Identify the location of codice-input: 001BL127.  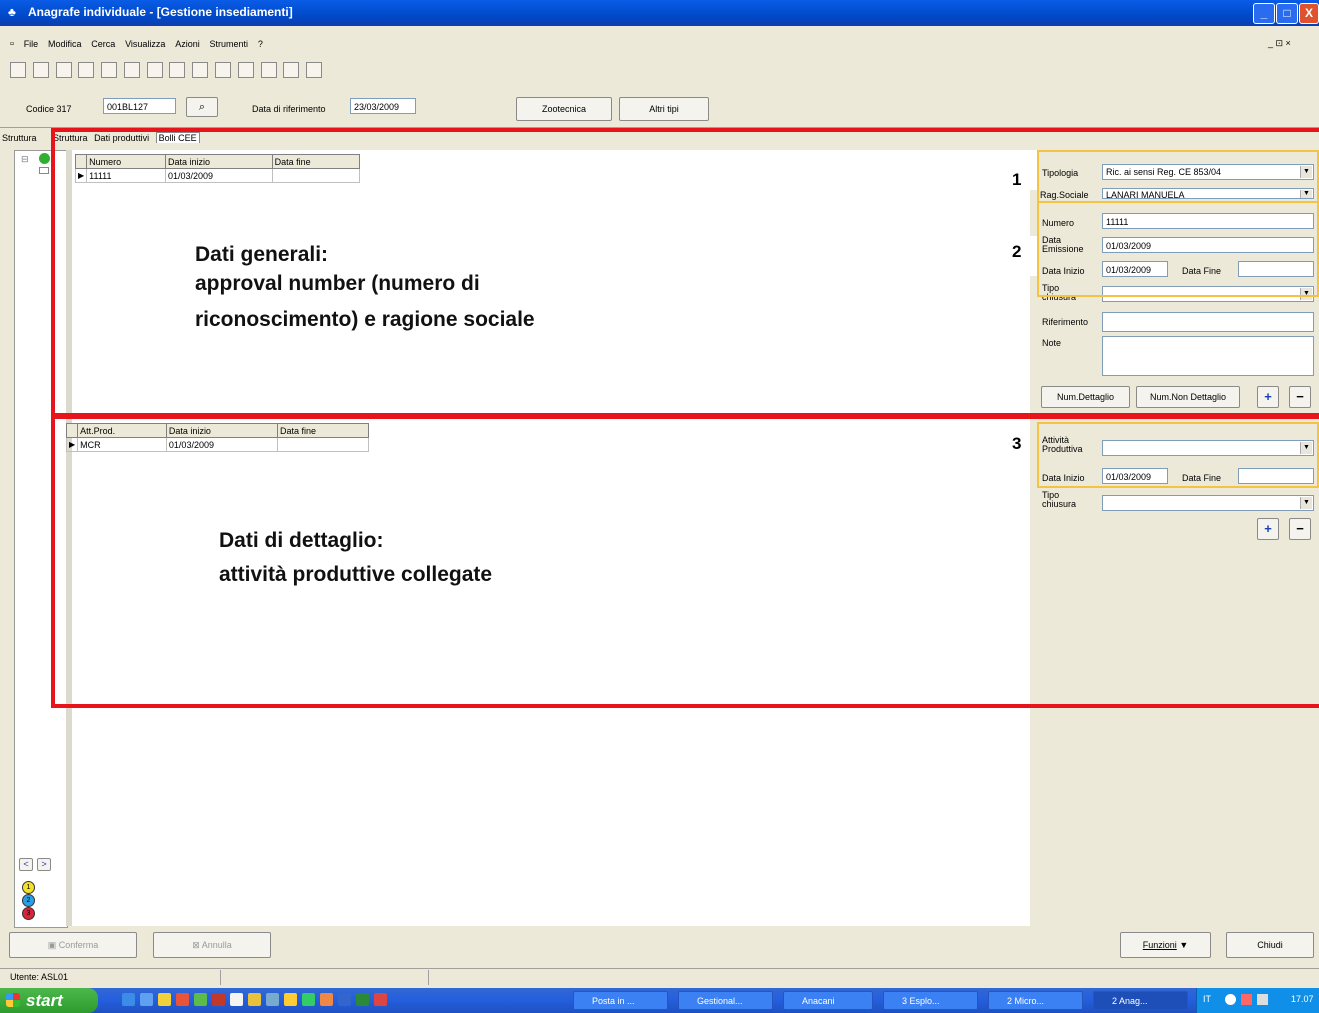
(139, 106).